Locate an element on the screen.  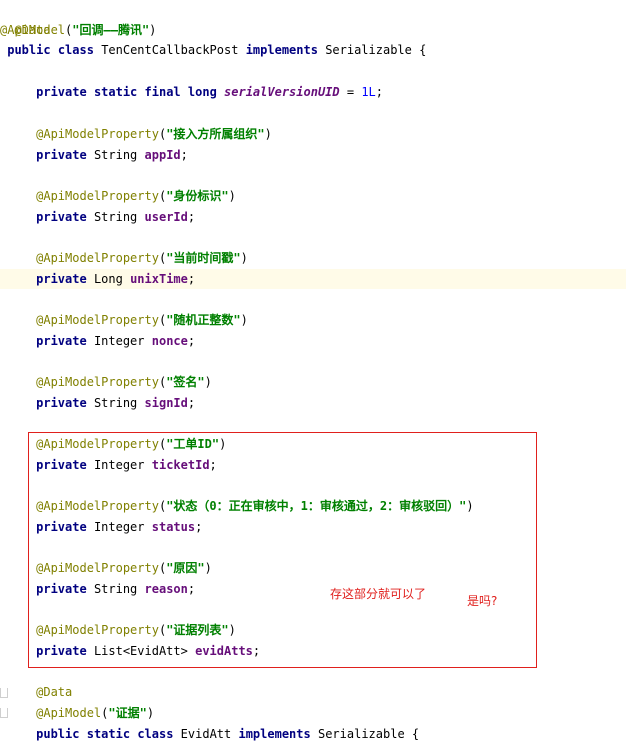
code-line-inner-apimodel: @ApiModel("证据") is located at coordinates (313, 713).